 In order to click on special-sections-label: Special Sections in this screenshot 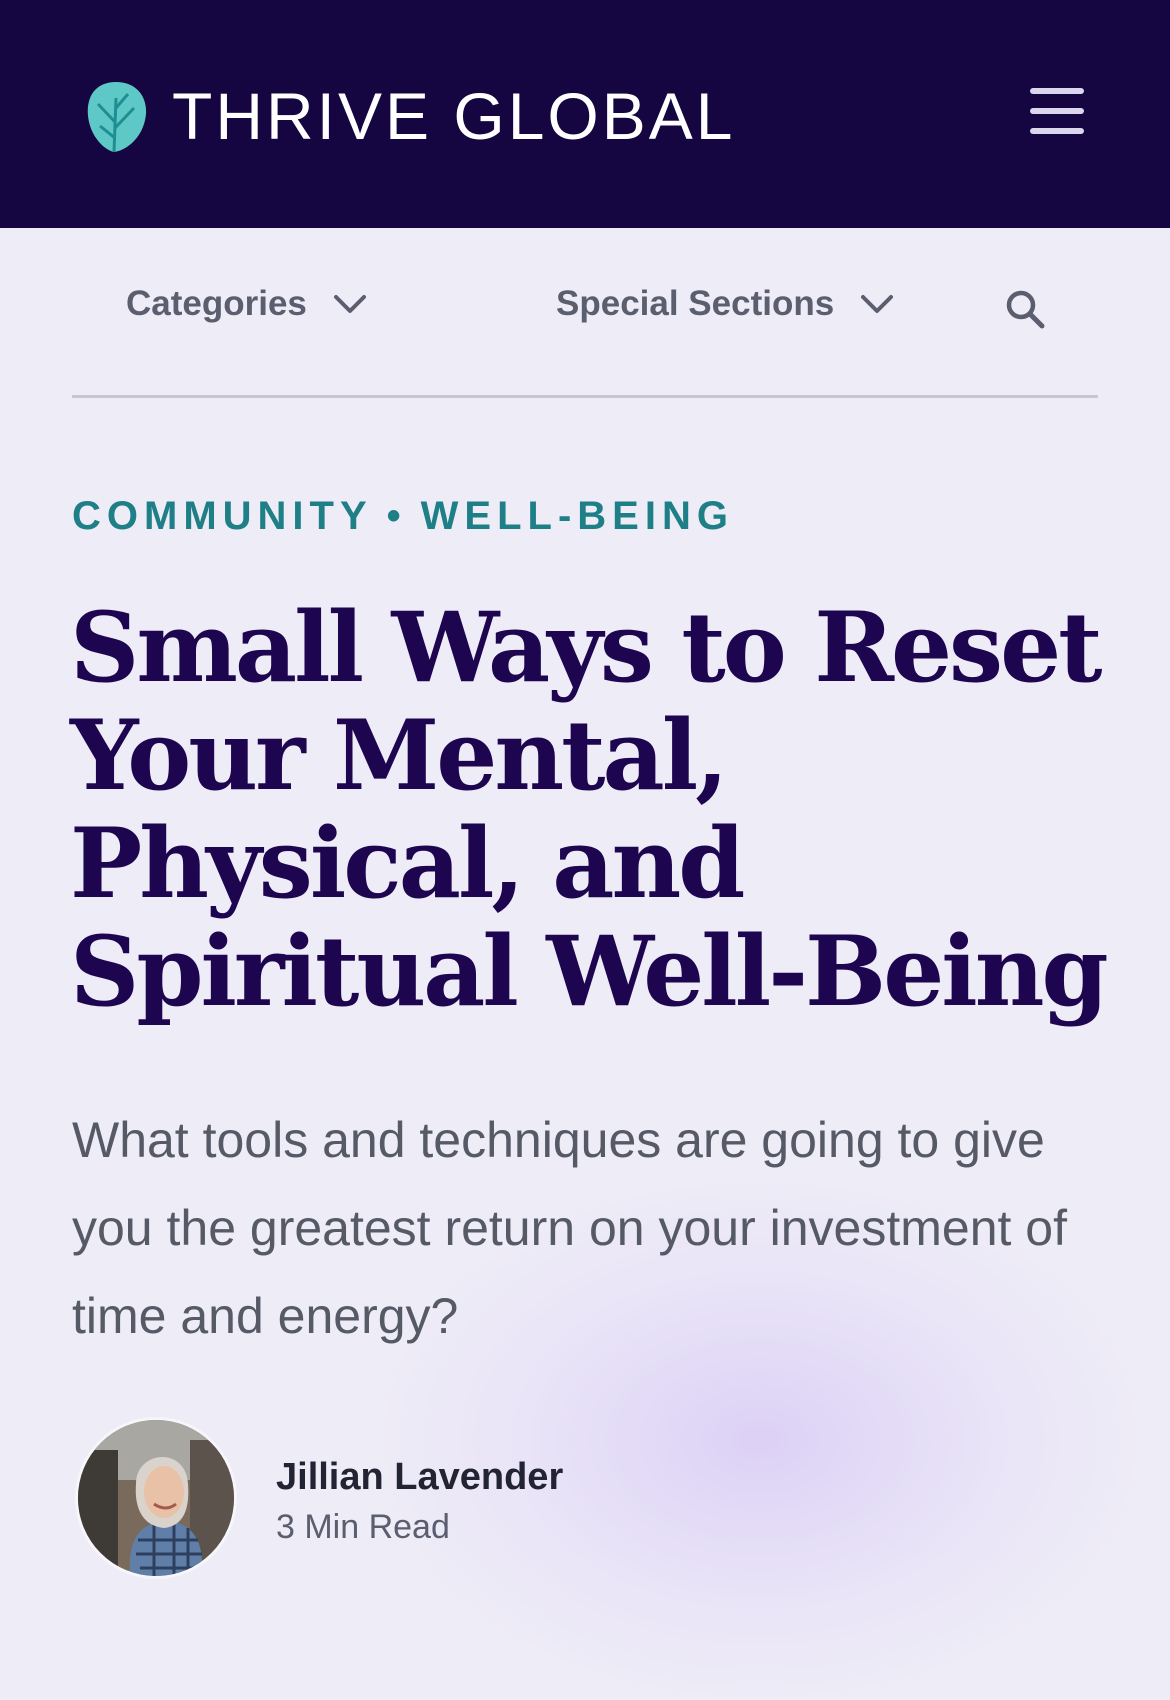, I will do `click(695, 303)`.